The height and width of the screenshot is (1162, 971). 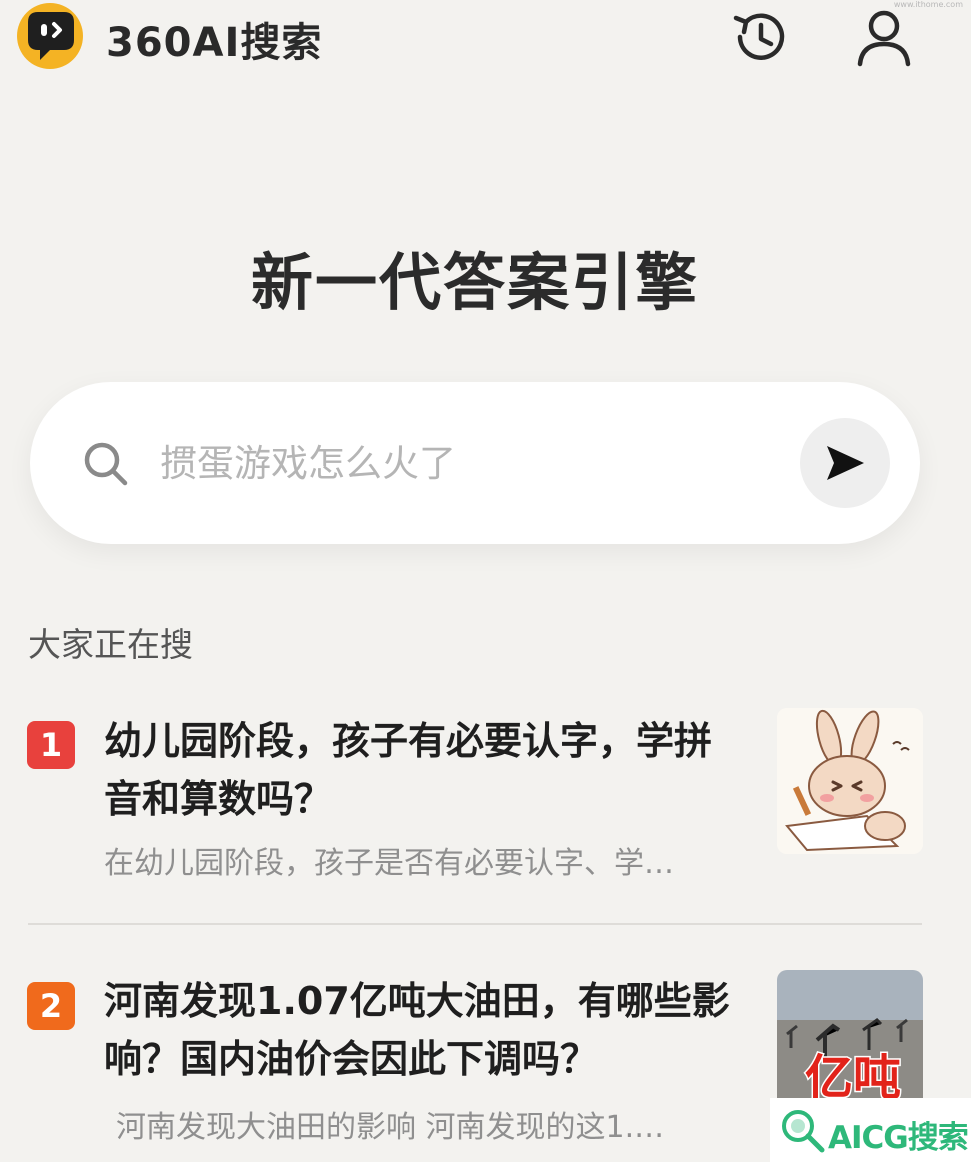 What do you see at coordinates (474, 282) in the screenshot?
I see `hero-title: 新一代答案引擎` at bounding box center [474, 282].